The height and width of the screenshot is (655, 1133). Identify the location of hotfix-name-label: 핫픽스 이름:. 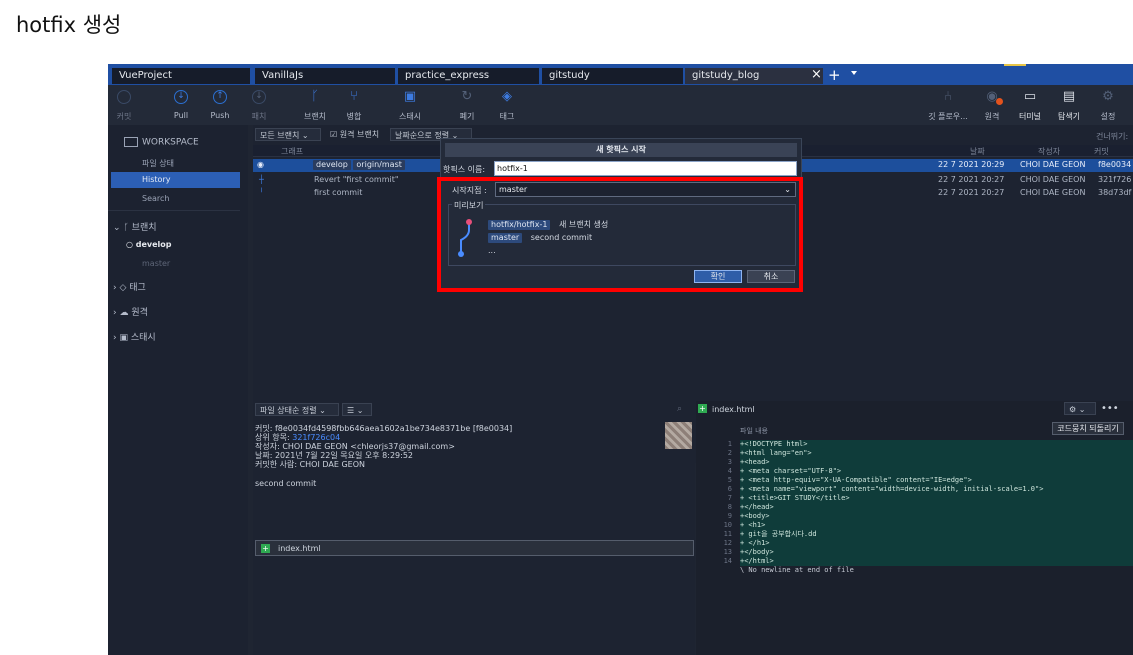
(464, 169).